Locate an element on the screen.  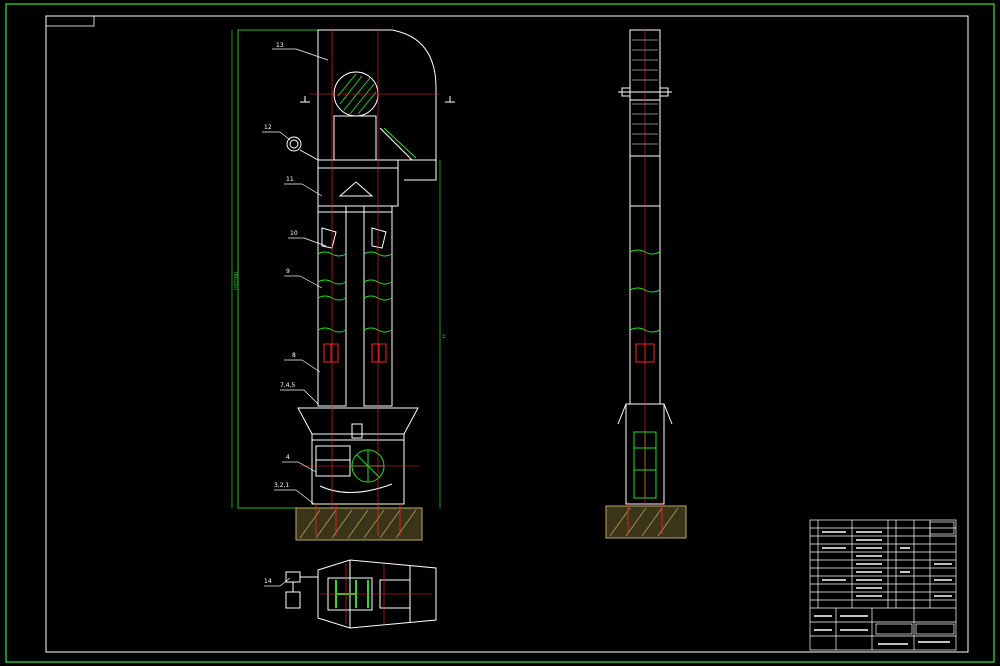
part-label-10: 10 is located at coordinates (294, 233).